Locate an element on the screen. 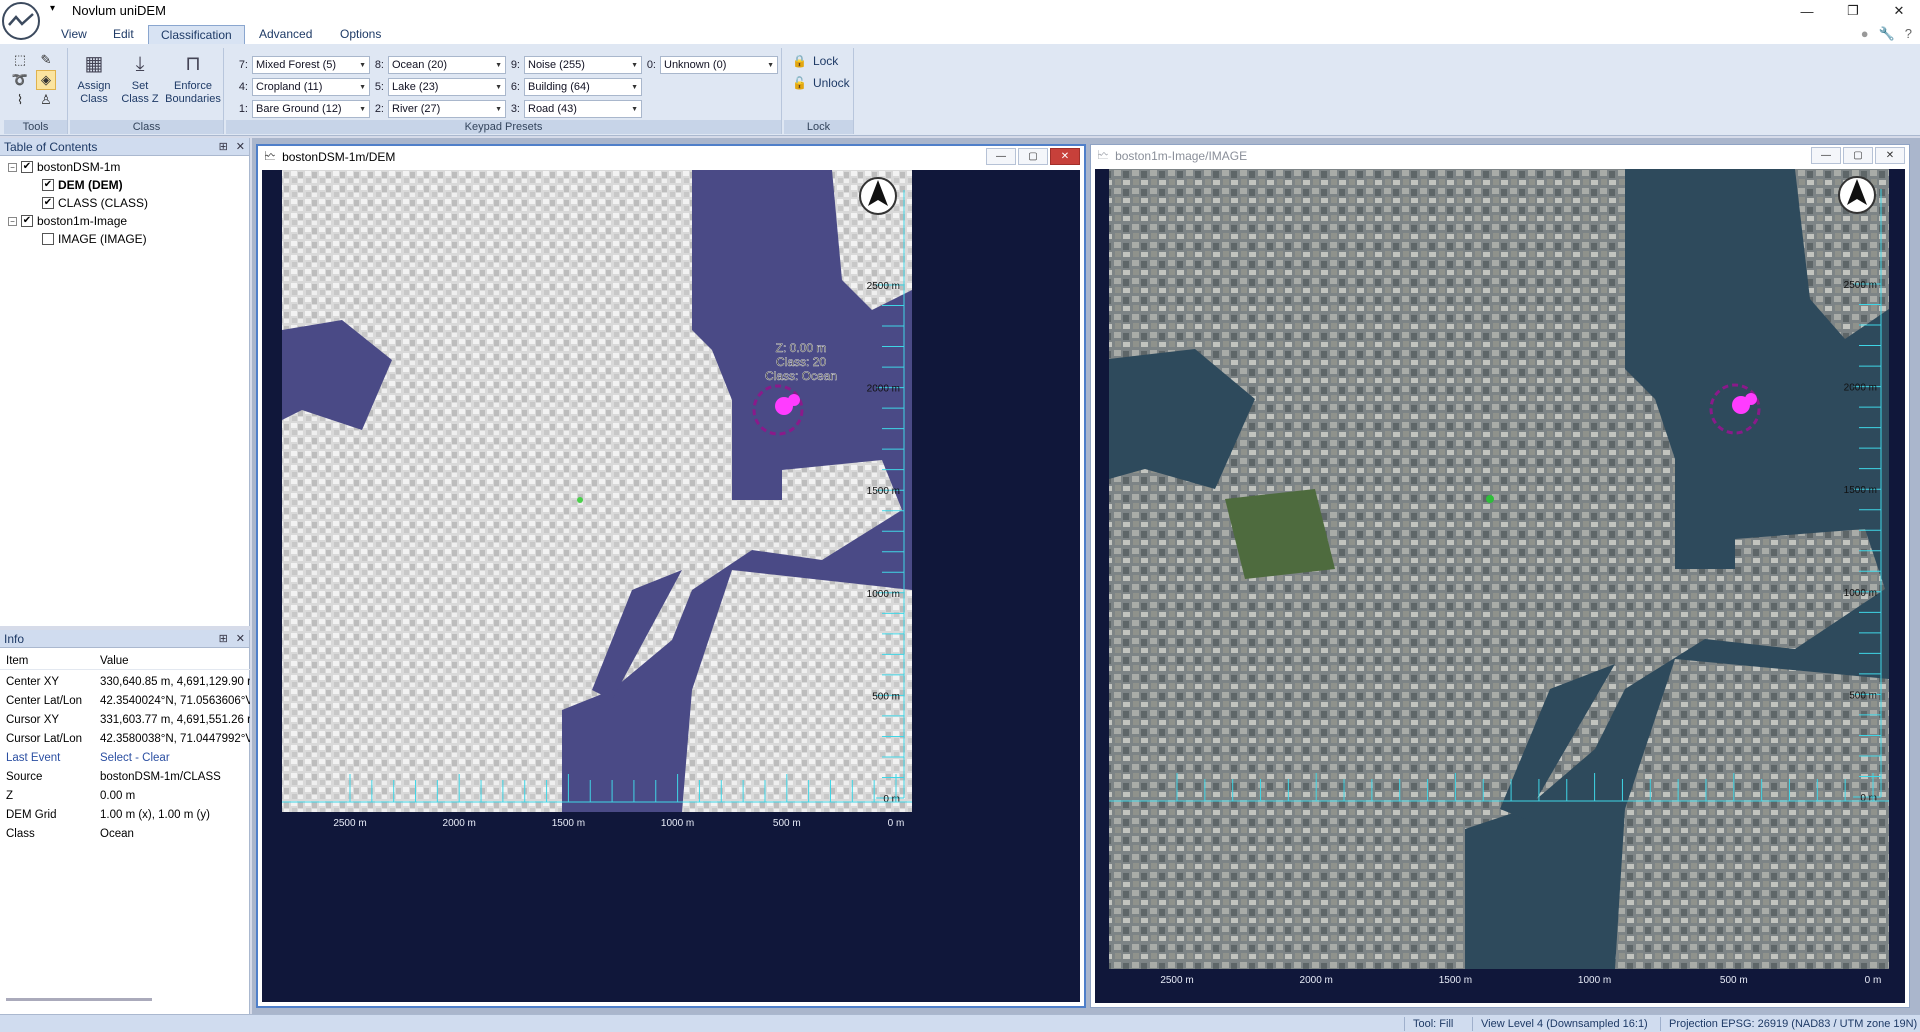 The height and width of the screenshot is (1032, 1920). dem-window-titlebar: 🗠 bostonDSM-1m/DEM is located at coordinates (671, 157).